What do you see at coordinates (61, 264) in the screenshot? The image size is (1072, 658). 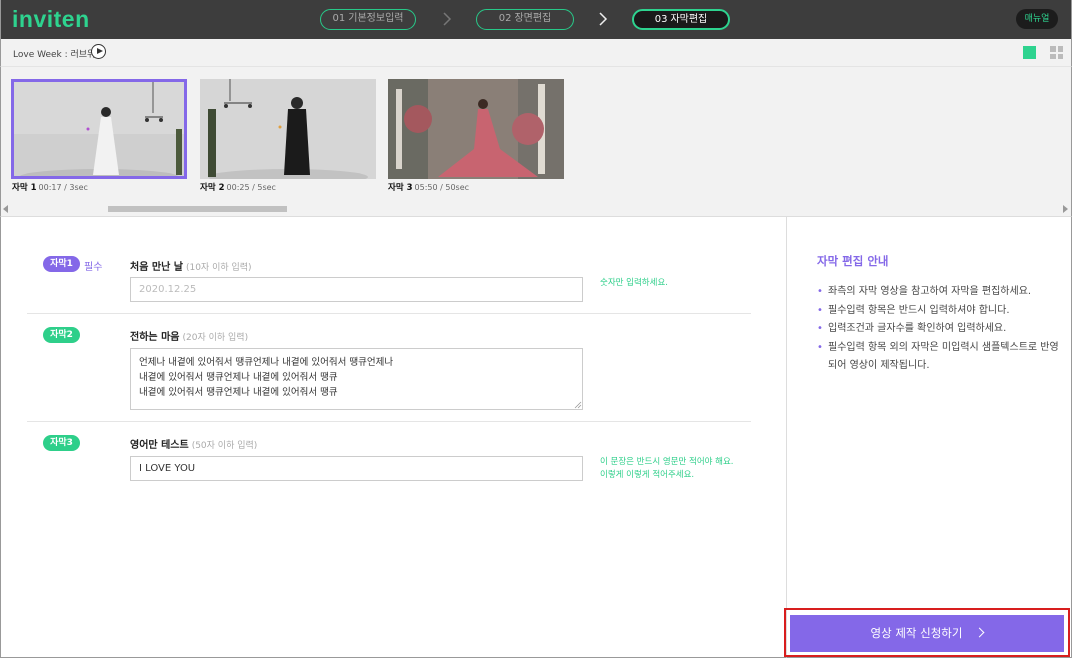 I see `subtitle-badge: 자막1` at bounding box center [61, 264].